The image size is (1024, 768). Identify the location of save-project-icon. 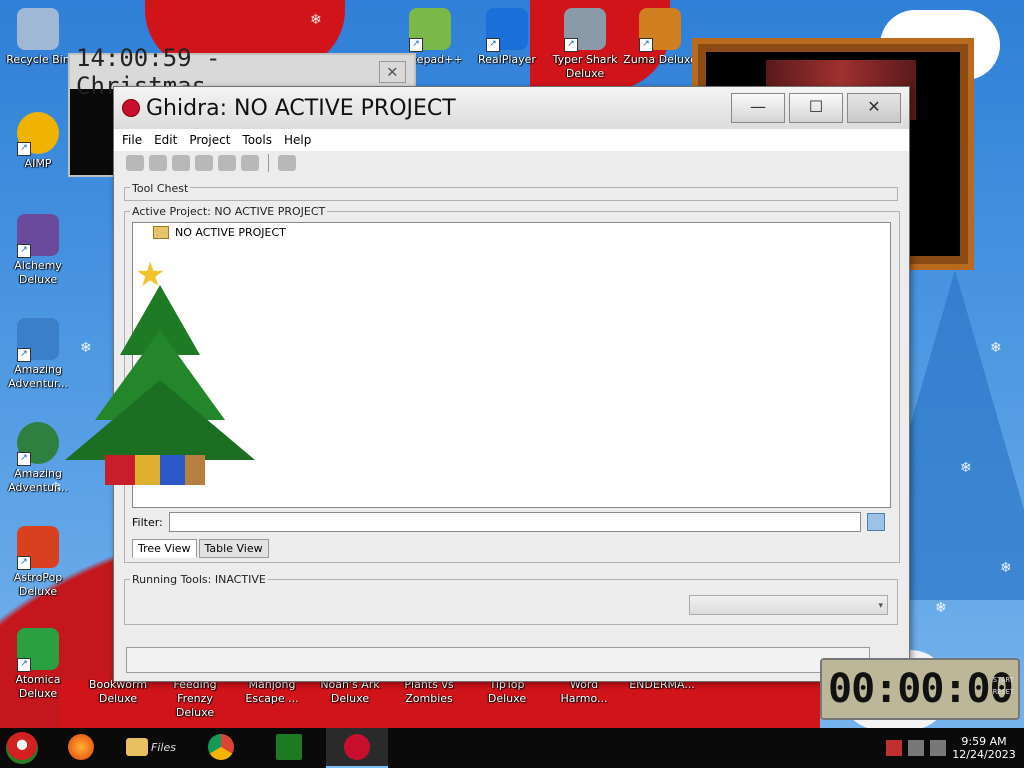
(204, 163).